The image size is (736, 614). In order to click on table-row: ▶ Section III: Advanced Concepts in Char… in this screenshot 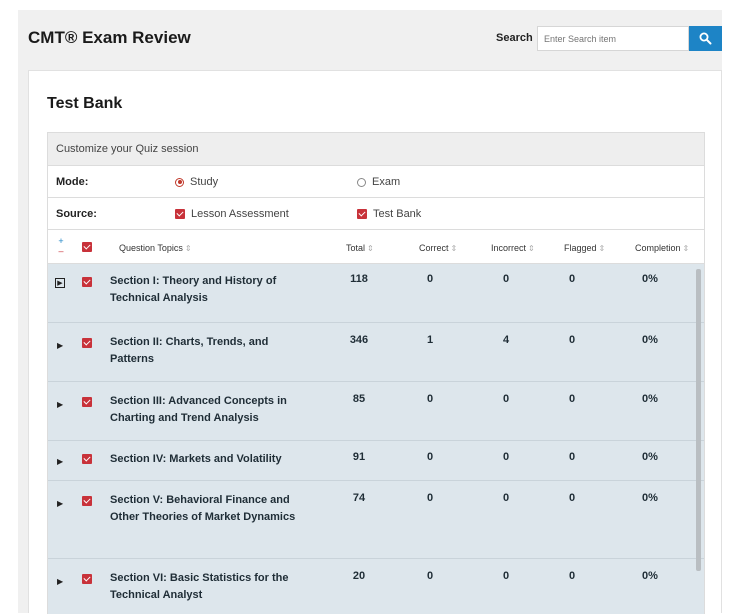, I will do `click(376, 411)`.